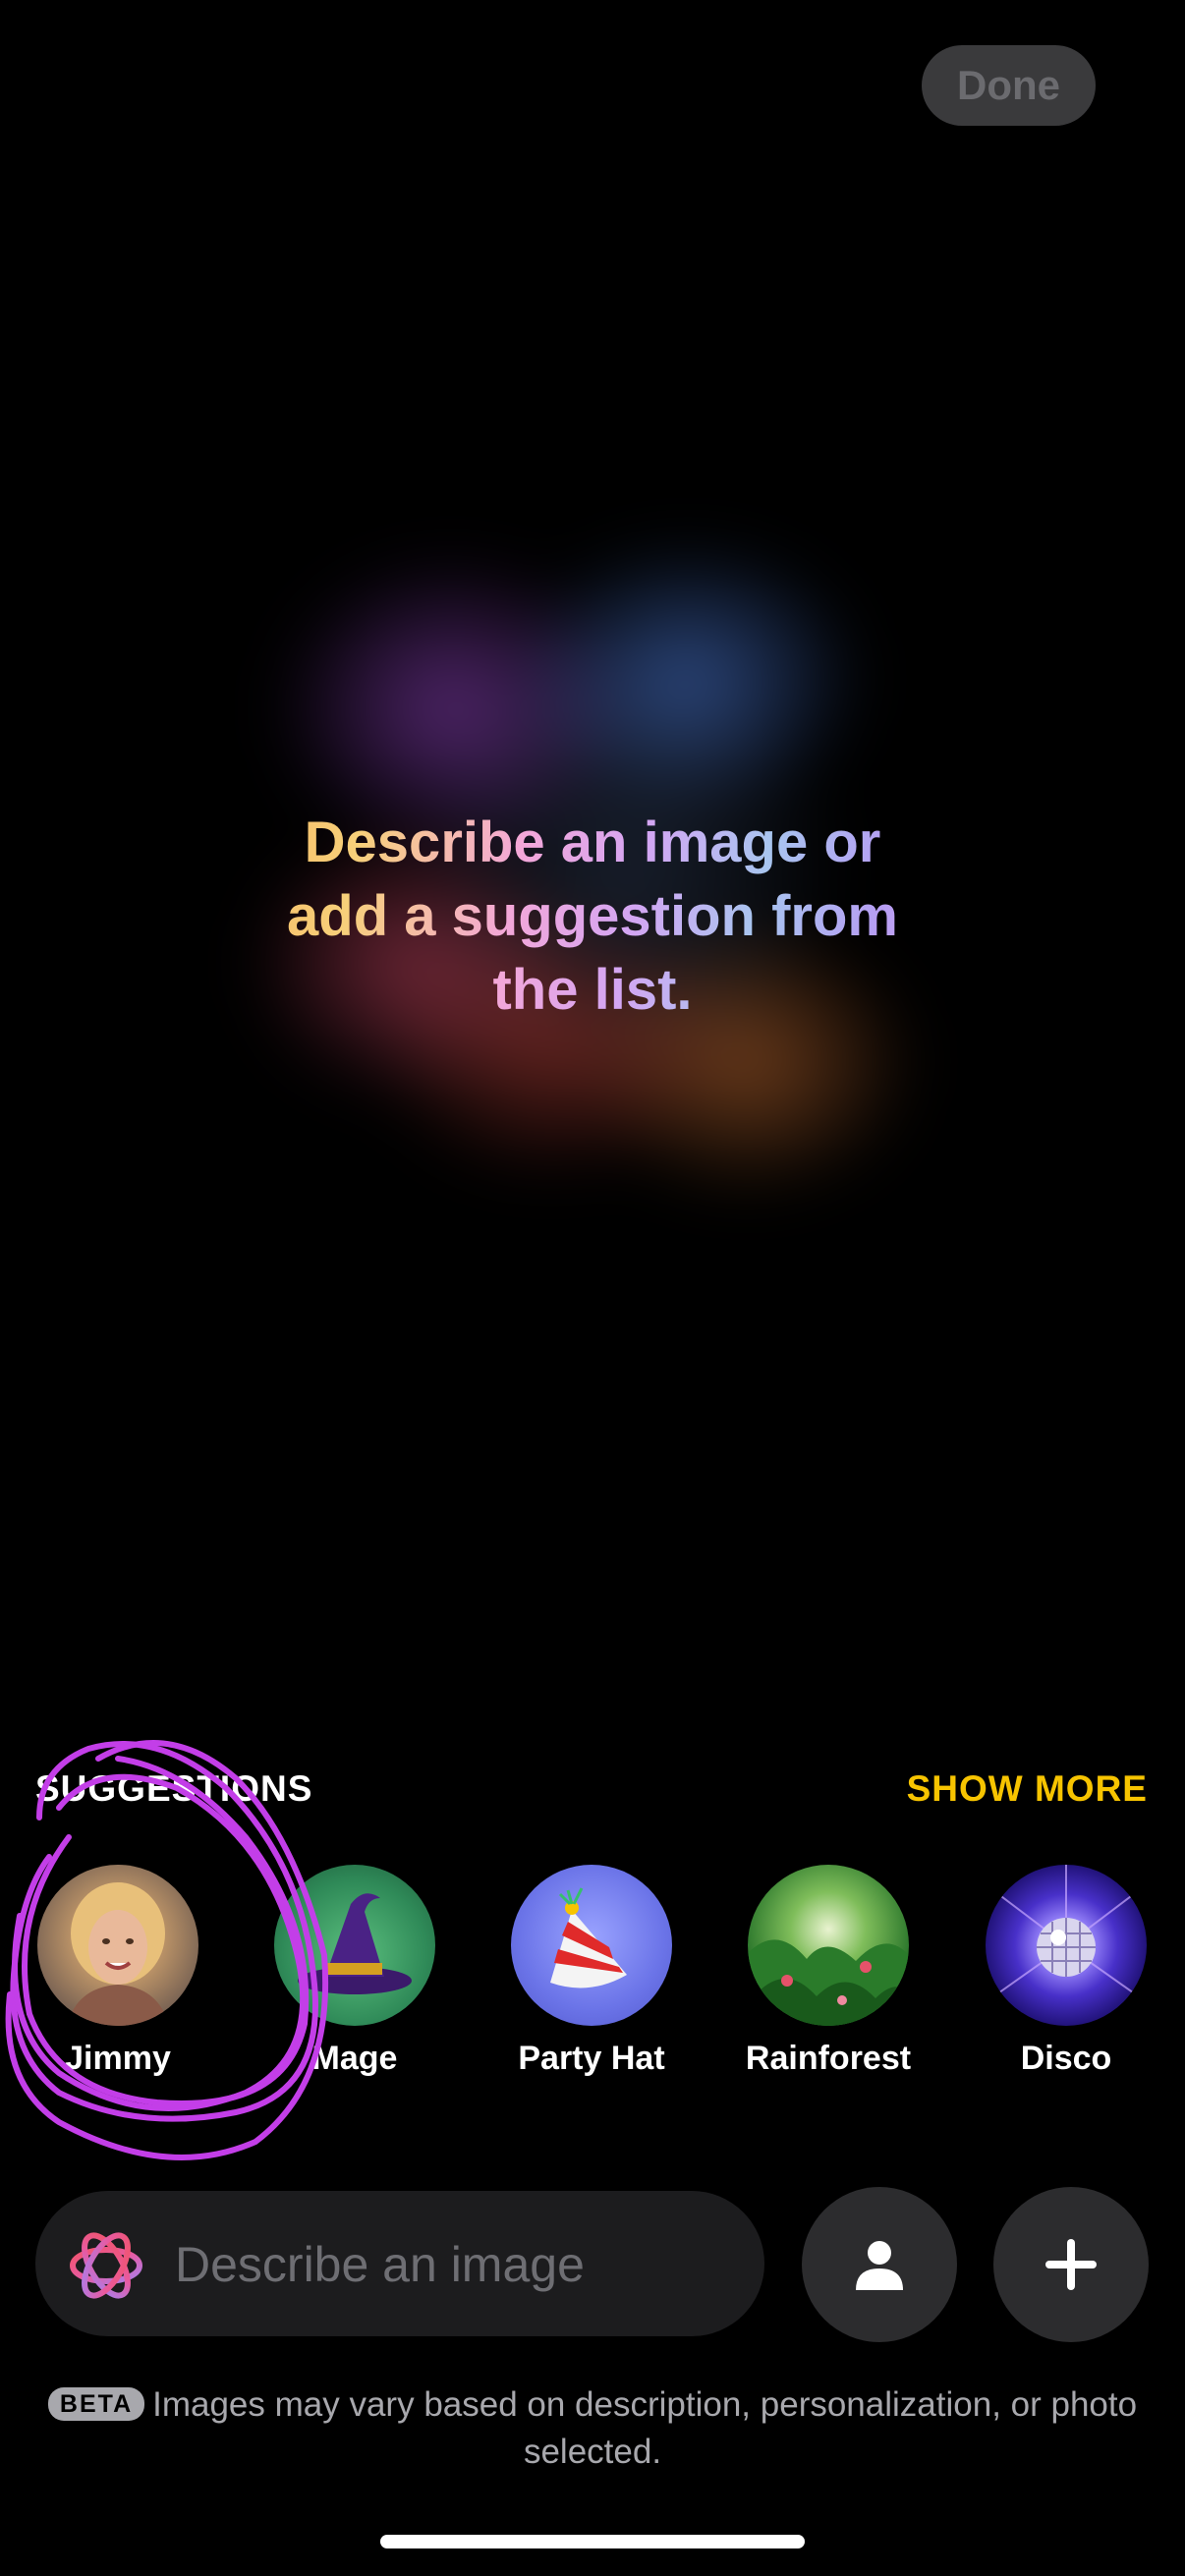 The height and width of the screenshot is (2576, 1185). What do you see at coordinates (592, 2541) in the screenshot?
I see `home-indicator` at bounding box center [592, 2541].